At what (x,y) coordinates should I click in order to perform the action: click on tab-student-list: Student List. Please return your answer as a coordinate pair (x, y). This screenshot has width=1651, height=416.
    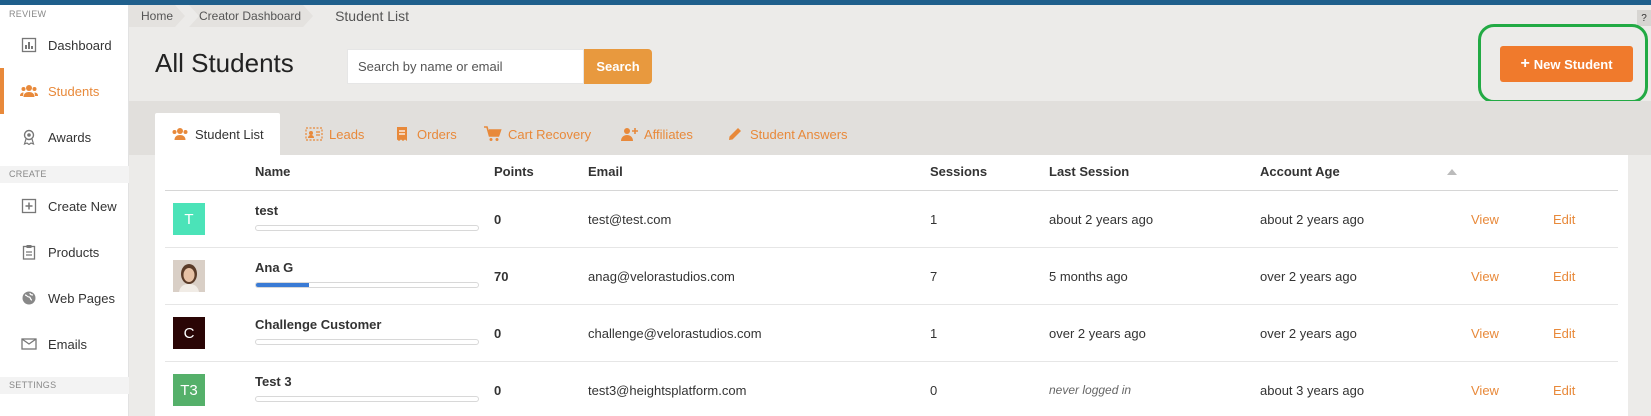
    Looking at the image, I should click on (217, 134).